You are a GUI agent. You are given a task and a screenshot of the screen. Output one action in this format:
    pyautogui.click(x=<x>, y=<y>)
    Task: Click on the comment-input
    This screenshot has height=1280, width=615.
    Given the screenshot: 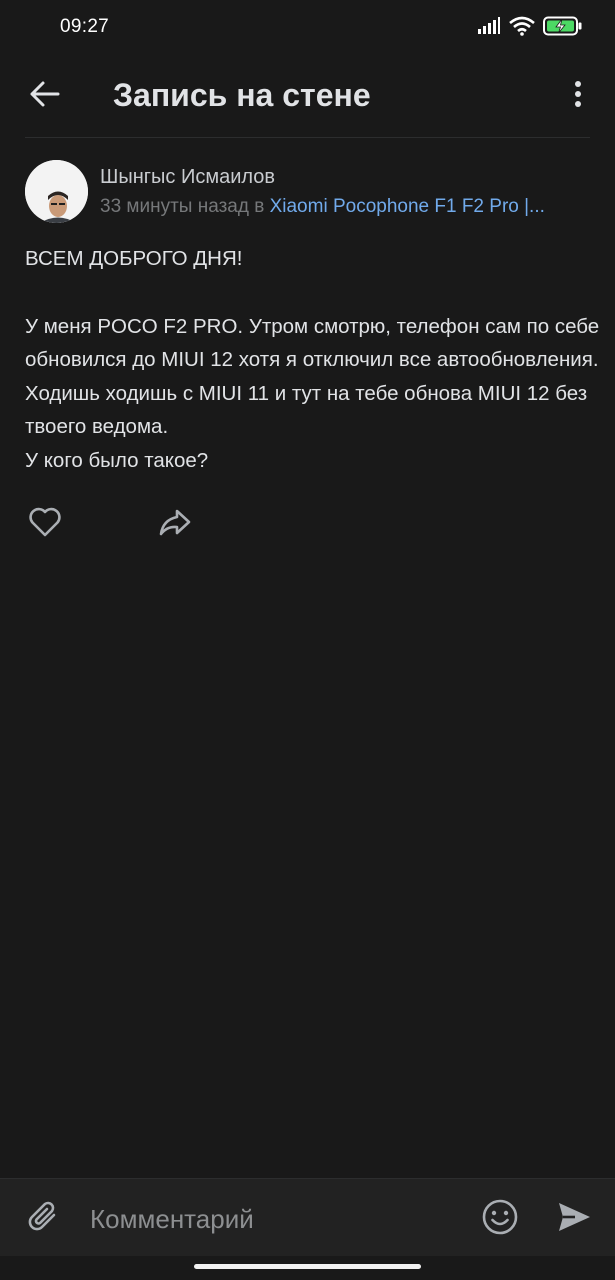 What is the action you would take?
    pyautogui.click(x=270, y=1219)
    